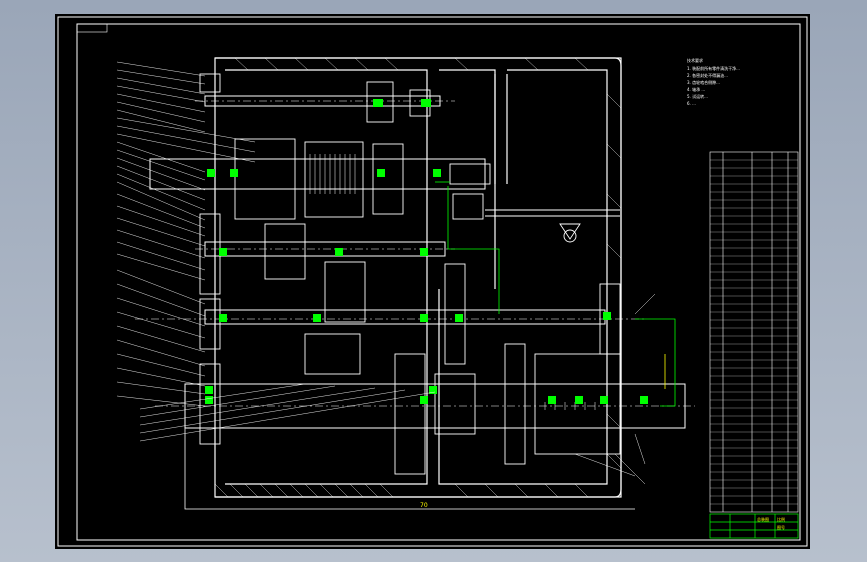  I want to click on title-block-label-a: 比例, so click(781, 519).